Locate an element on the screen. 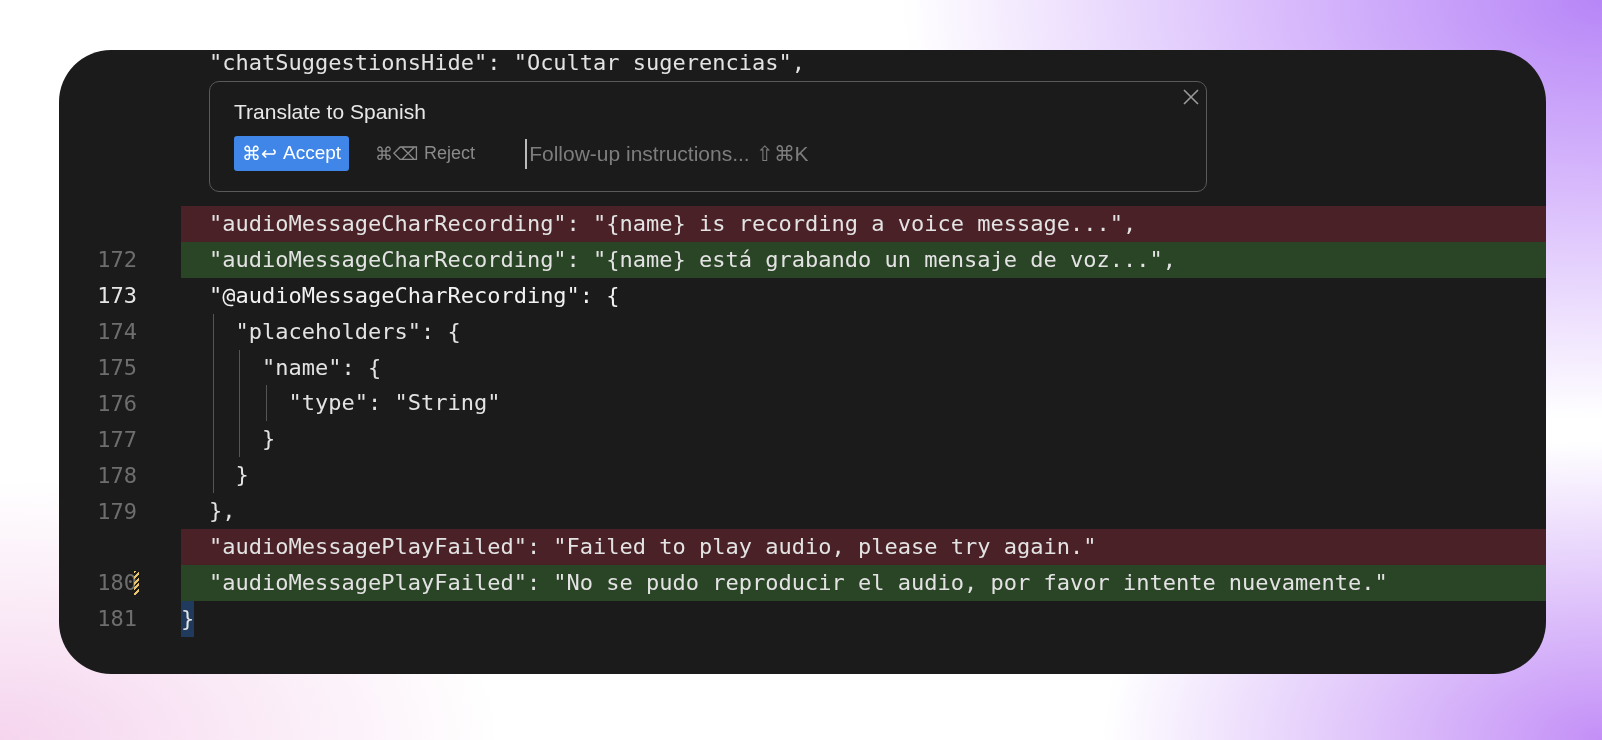  line-number: 172 is located at coordinates (116, 260).